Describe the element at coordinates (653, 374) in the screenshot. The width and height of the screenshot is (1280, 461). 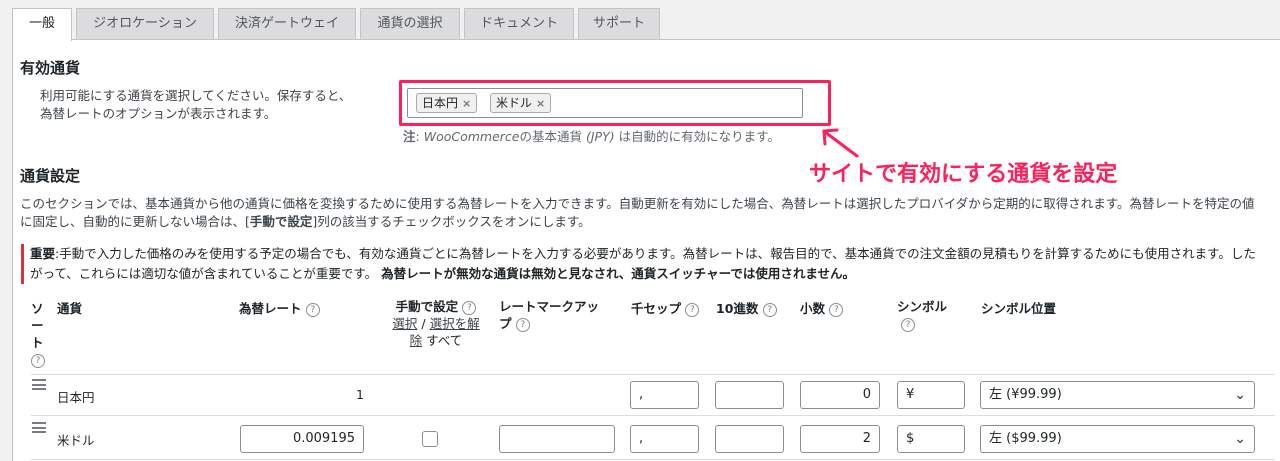
I see `header-divider` at that location.